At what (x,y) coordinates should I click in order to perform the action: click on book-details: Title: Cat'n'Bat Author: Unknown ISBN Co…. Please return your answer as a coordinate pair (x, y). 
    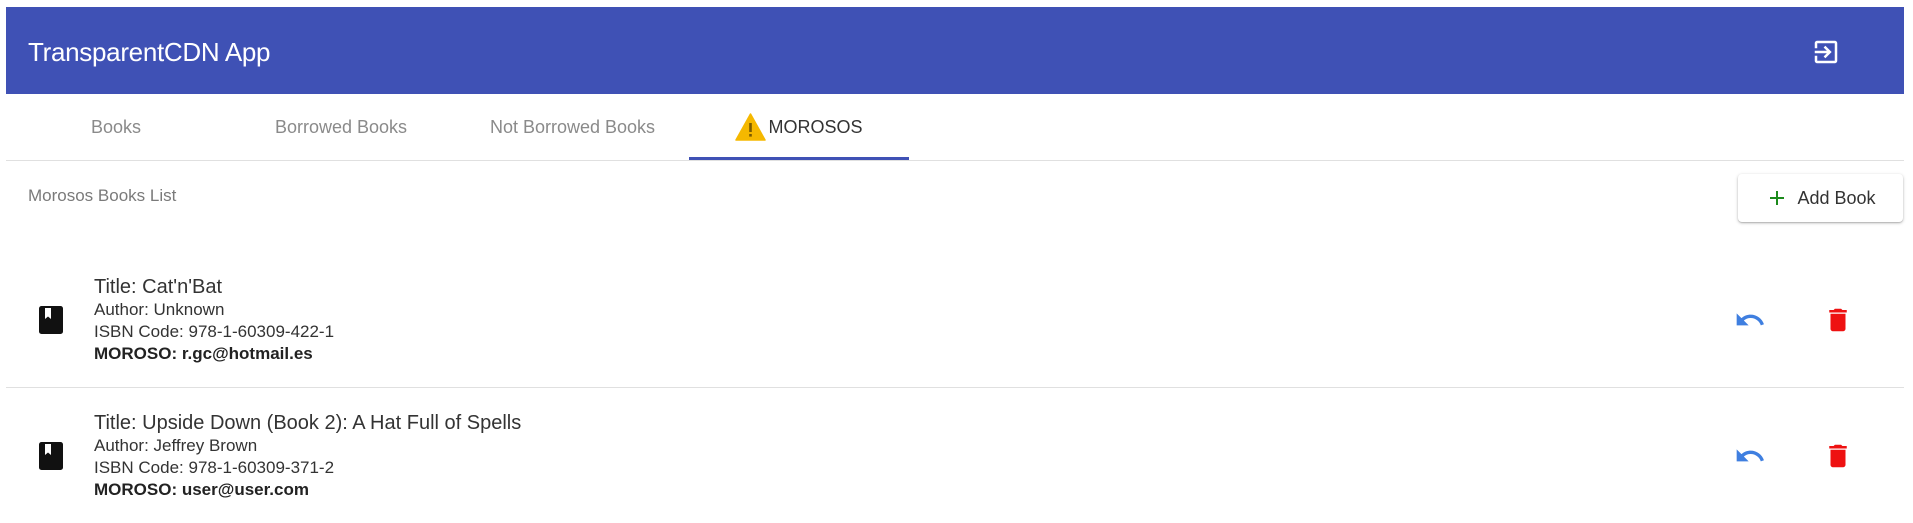
    Looking at the image, I should click on (214, 320).